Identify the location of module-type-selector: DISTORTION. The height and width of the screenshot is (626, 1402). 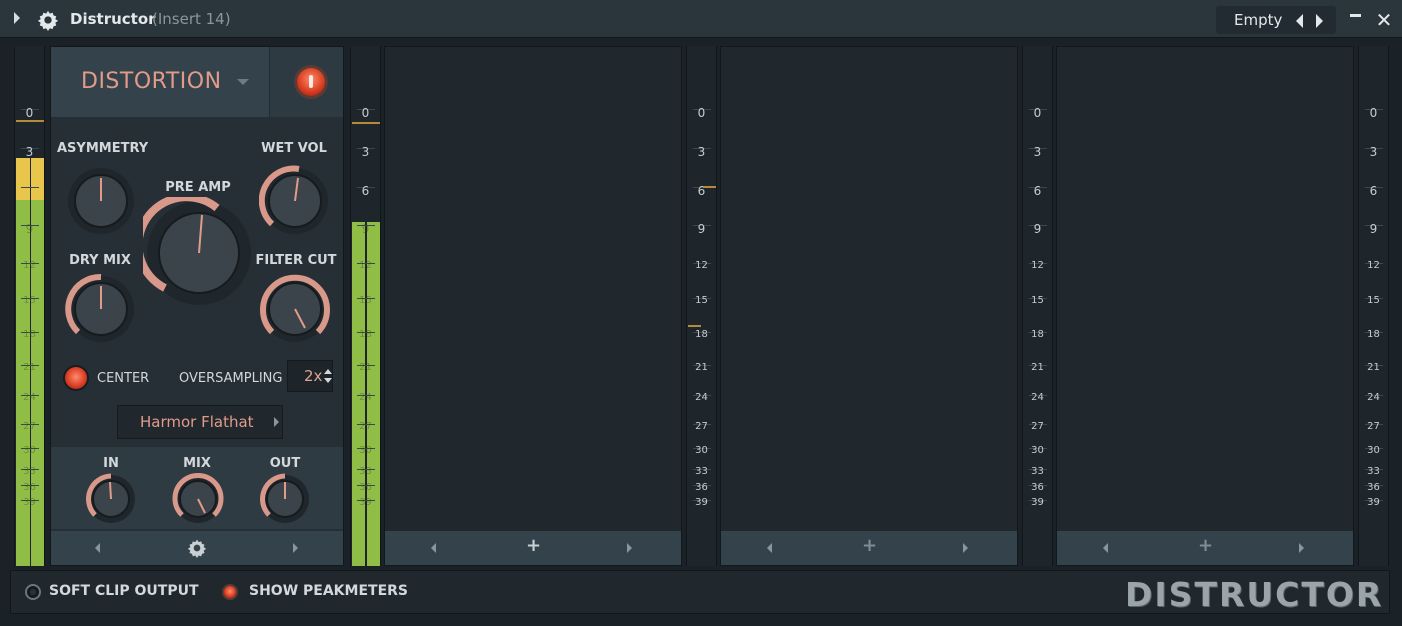
(151, 81).